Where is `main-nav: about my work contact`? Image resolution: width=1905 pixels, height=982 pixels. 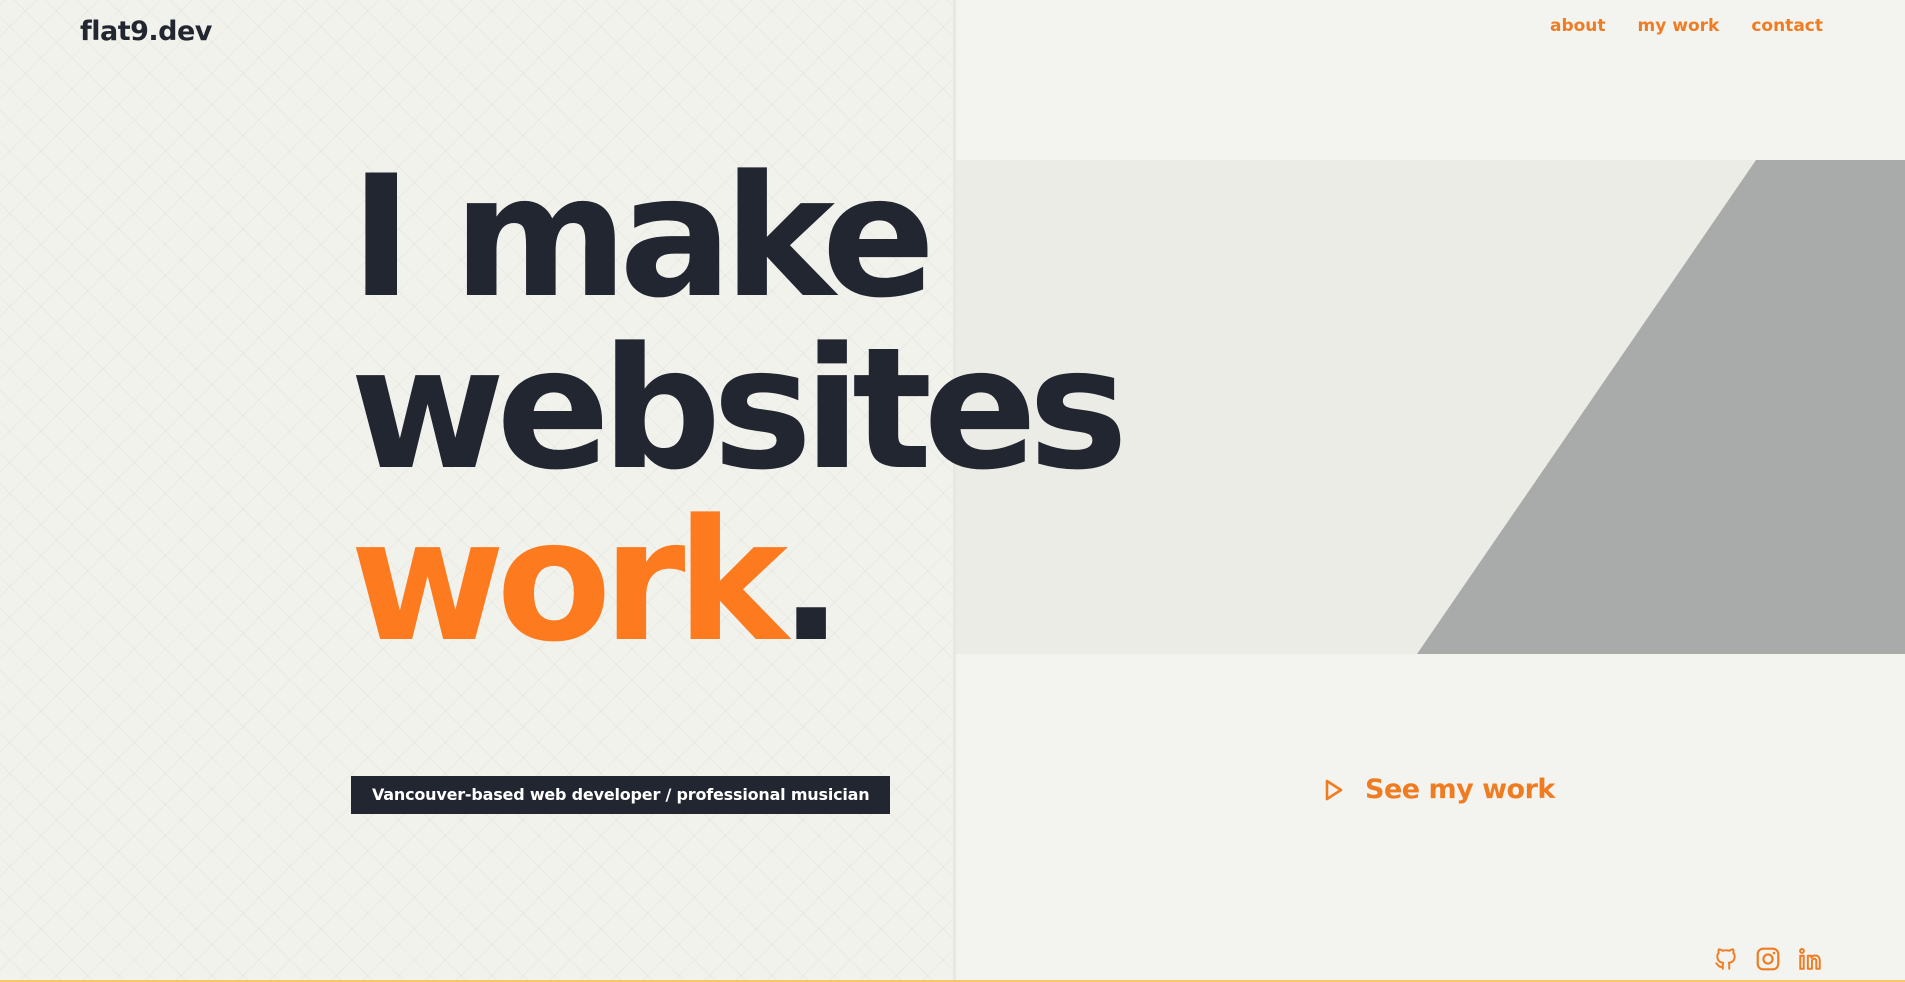 main-nav: about my work contact is located at coordinates (1686, 26).